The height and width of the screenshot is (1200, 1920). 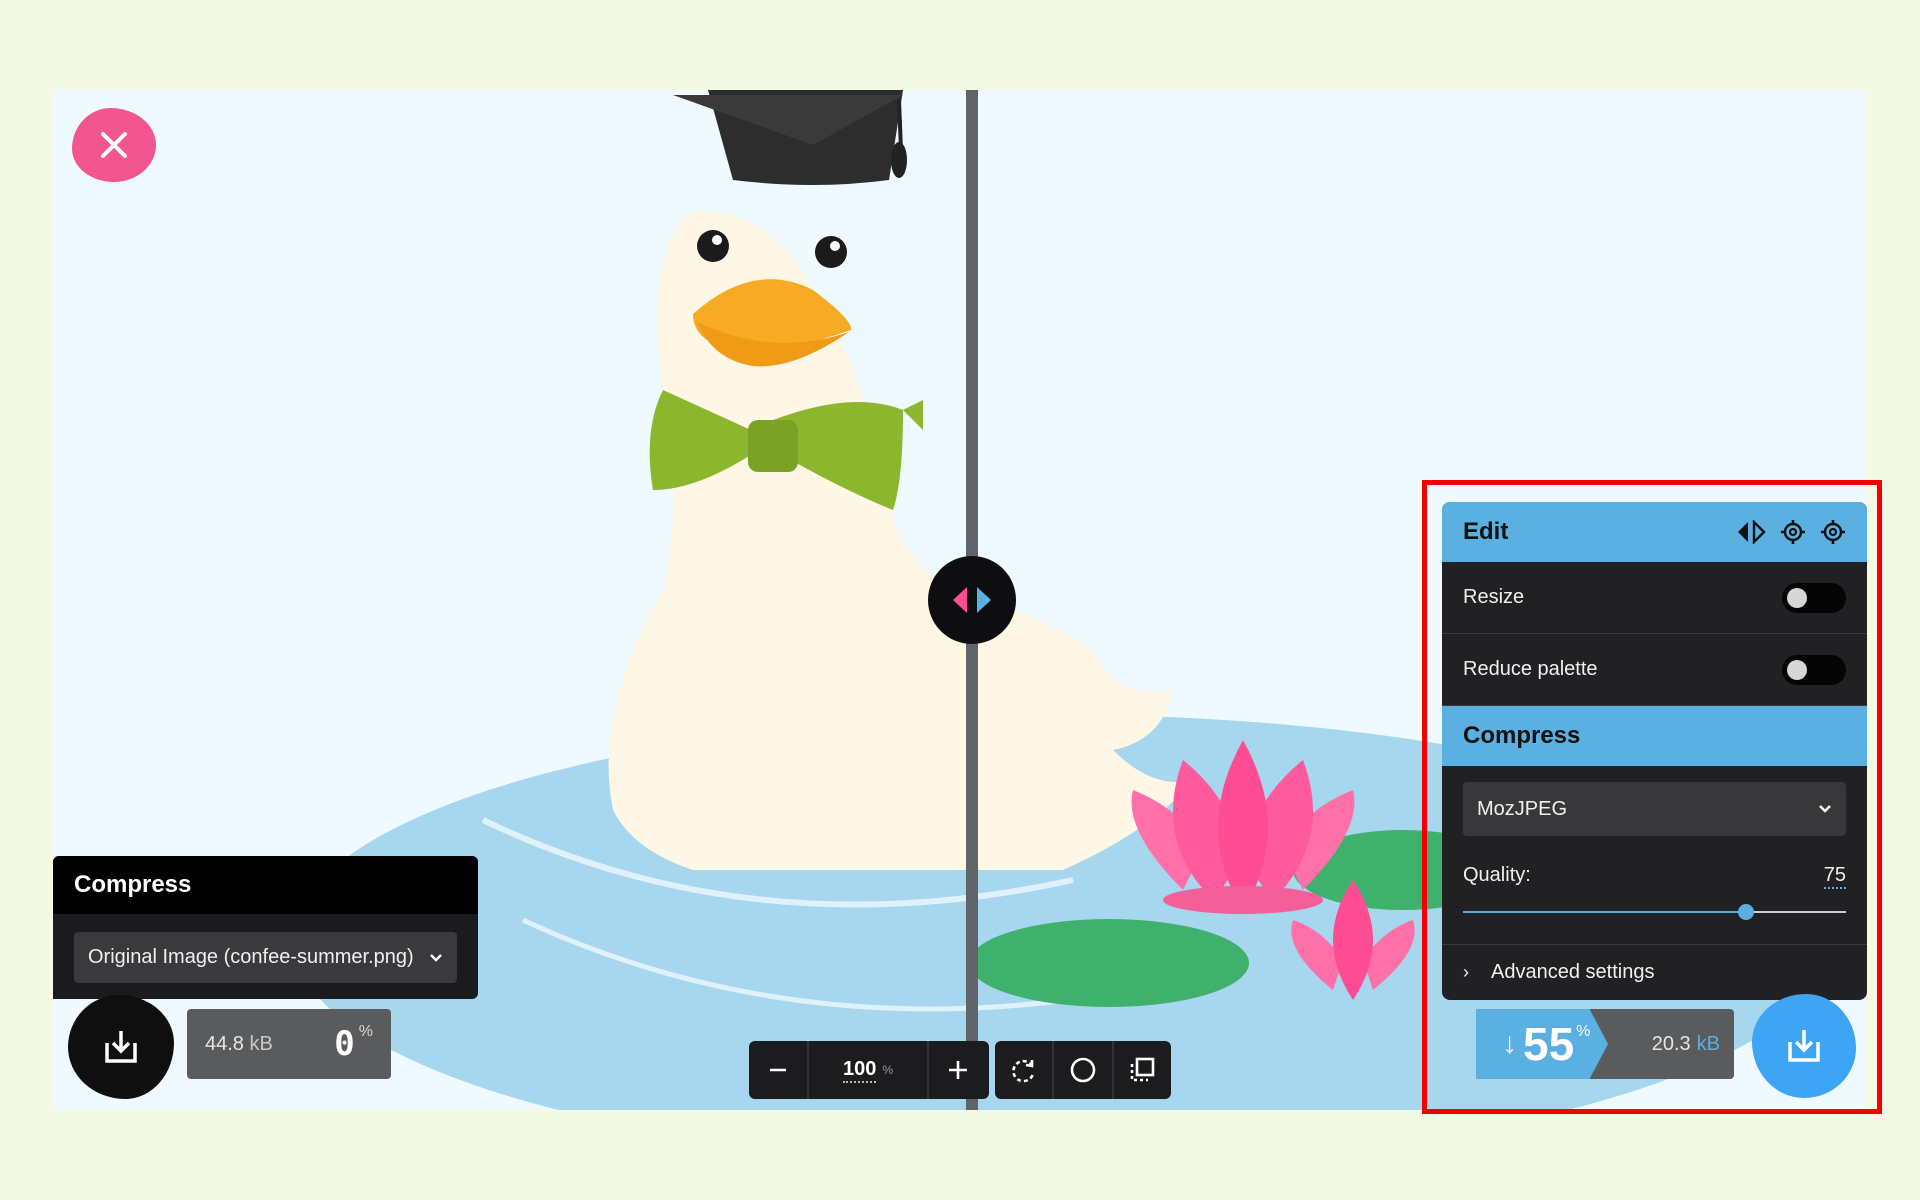 I want to click on compressed-size-value: 20.3, so click(x=1671, y=1043).